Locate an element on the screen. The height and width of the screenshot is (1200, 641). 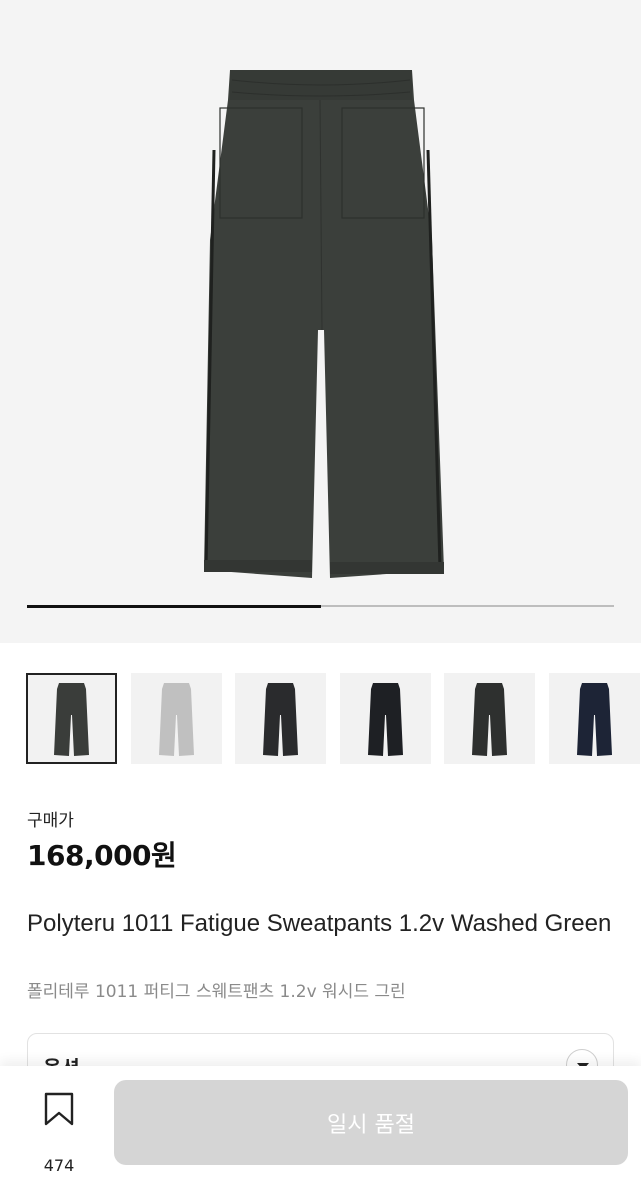
bottom-action-bar: 474 일시 품절 is located at coordinates (320, 1133).